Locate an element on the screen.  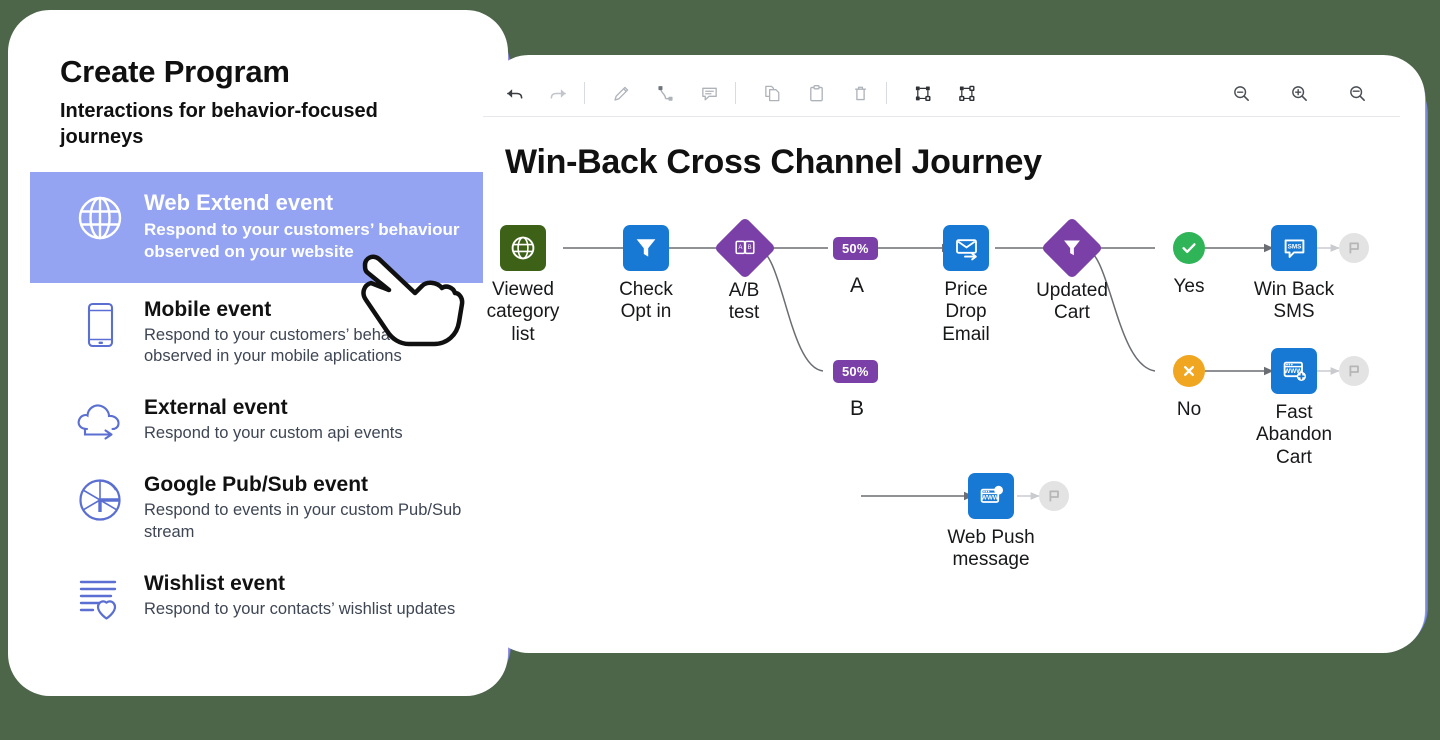
flow-node-label: Yes is located at coordinates (1189, 286).